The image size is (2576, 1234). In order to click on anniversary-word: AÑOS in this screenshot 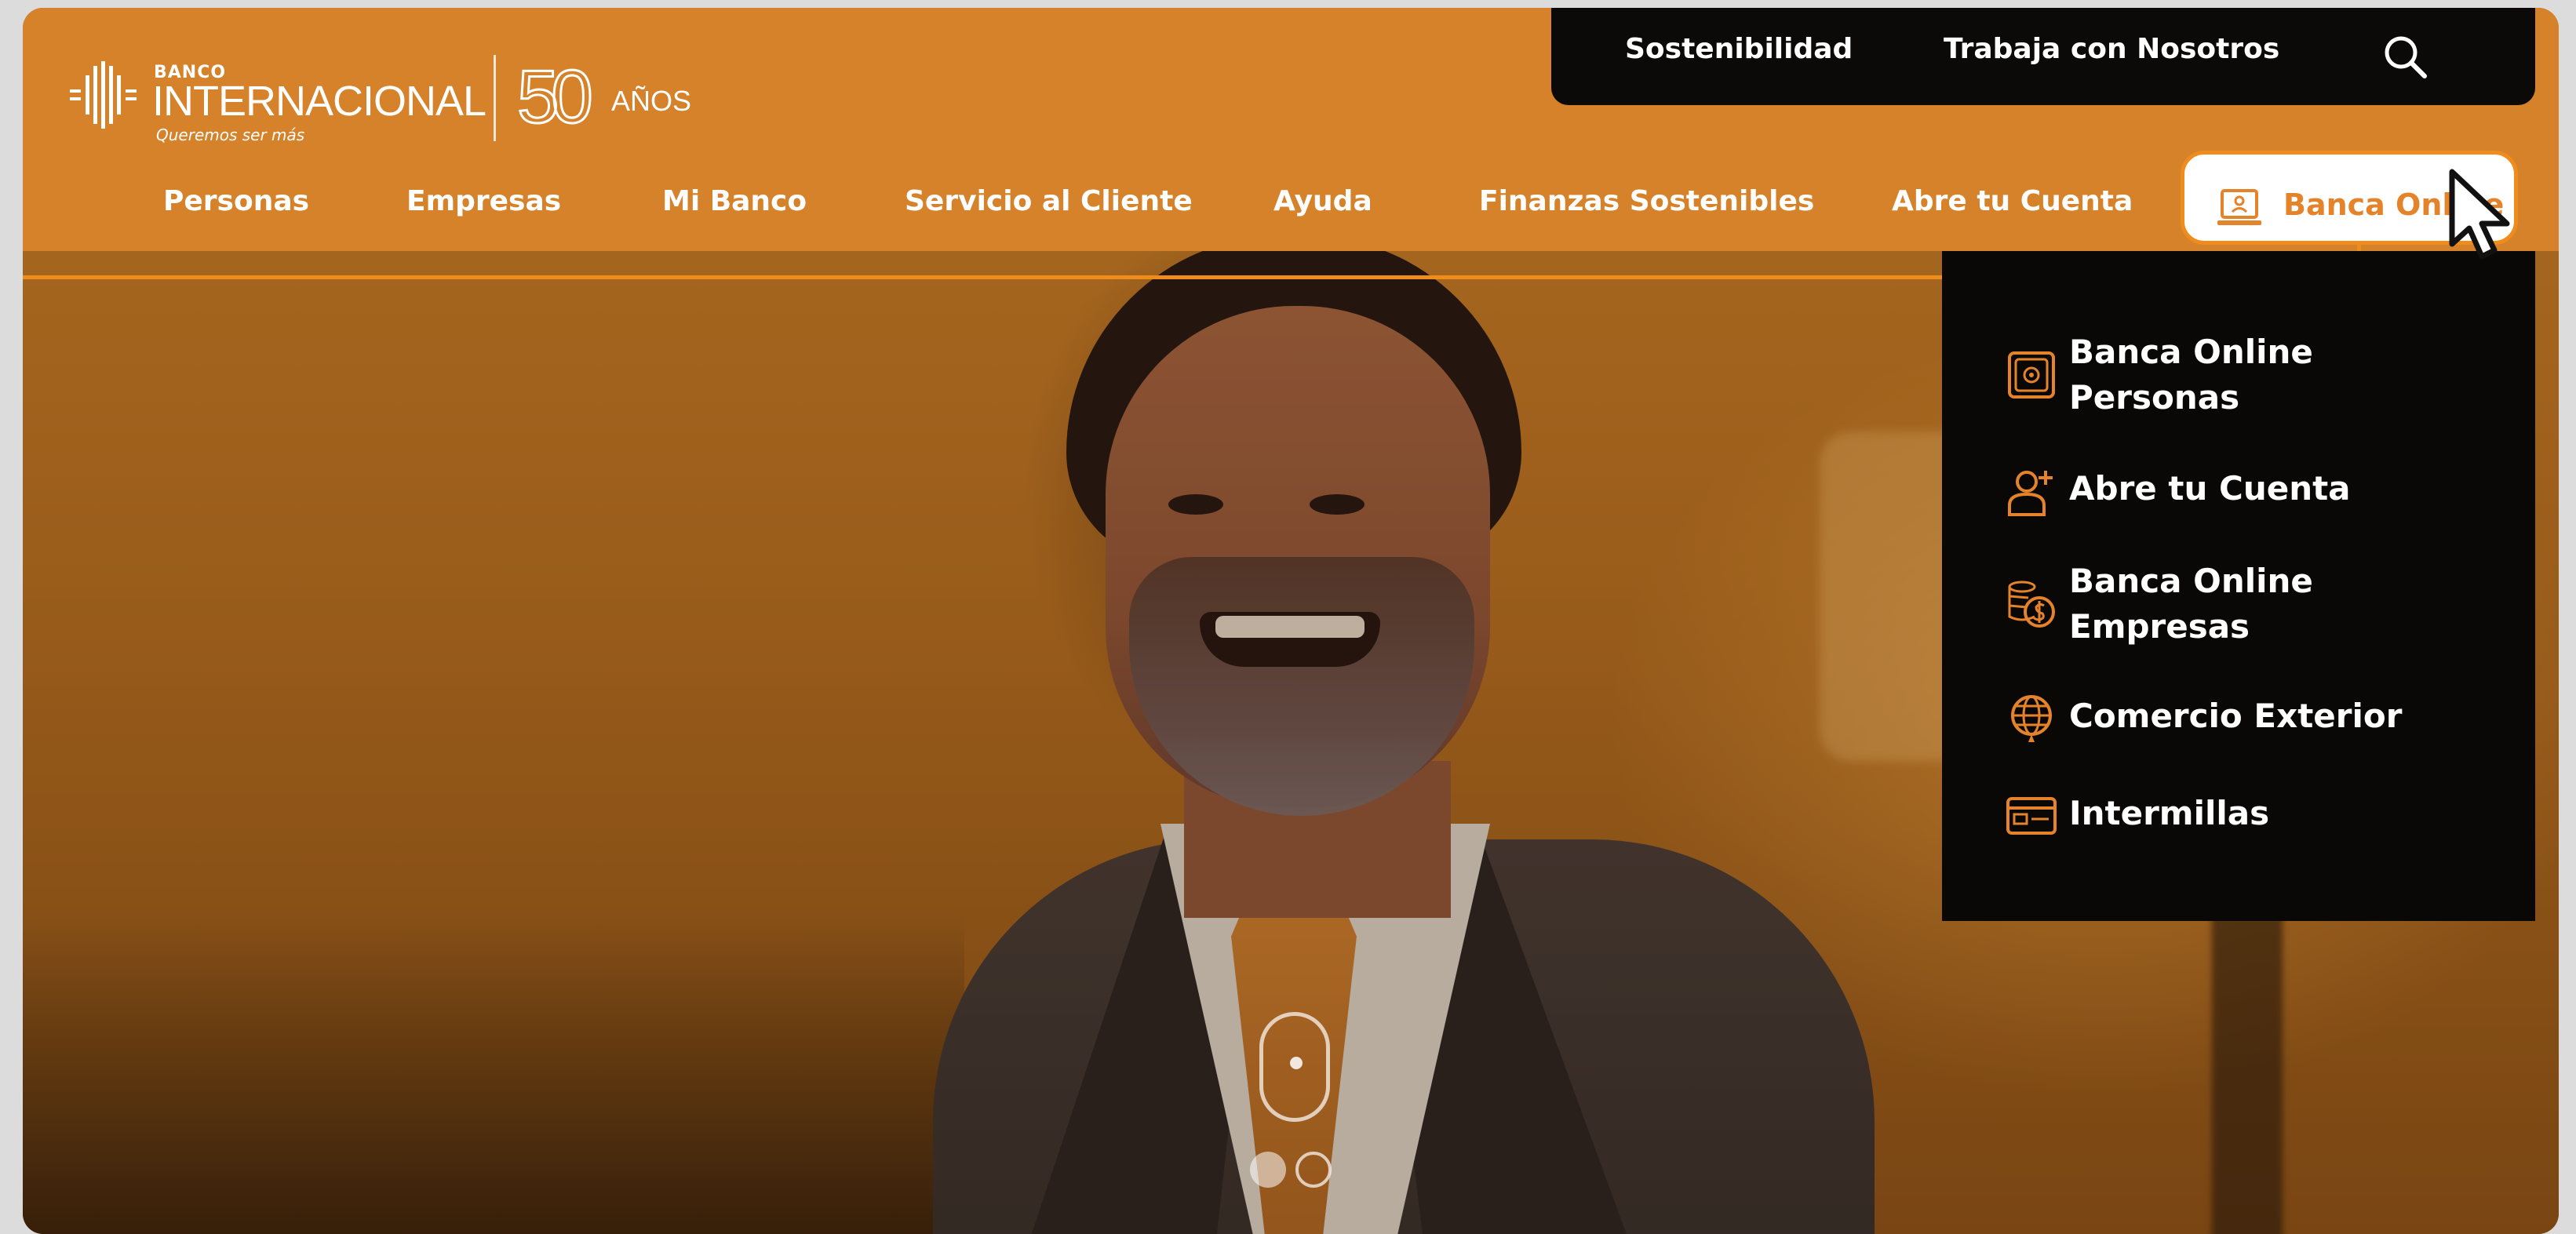, I will do `click(651, 101)`.